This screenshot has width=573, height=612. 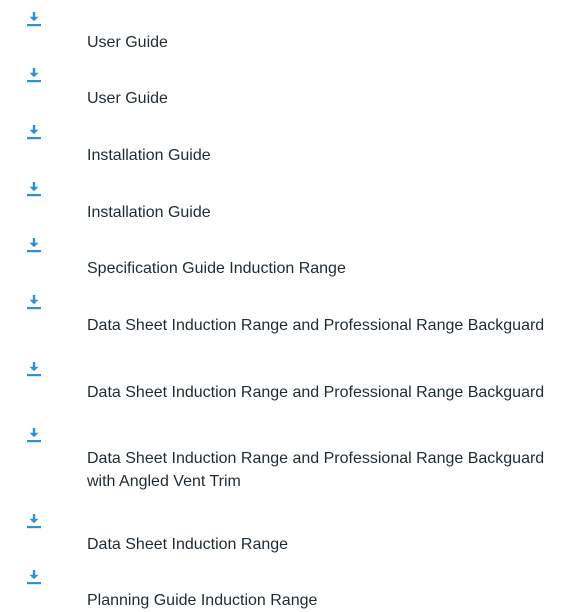 What do you see at coordinates (327, 268) in the screenshot?
I see `download-link-specification-guide: Specification Guide Induction Range` at bounding box center [327, 268].